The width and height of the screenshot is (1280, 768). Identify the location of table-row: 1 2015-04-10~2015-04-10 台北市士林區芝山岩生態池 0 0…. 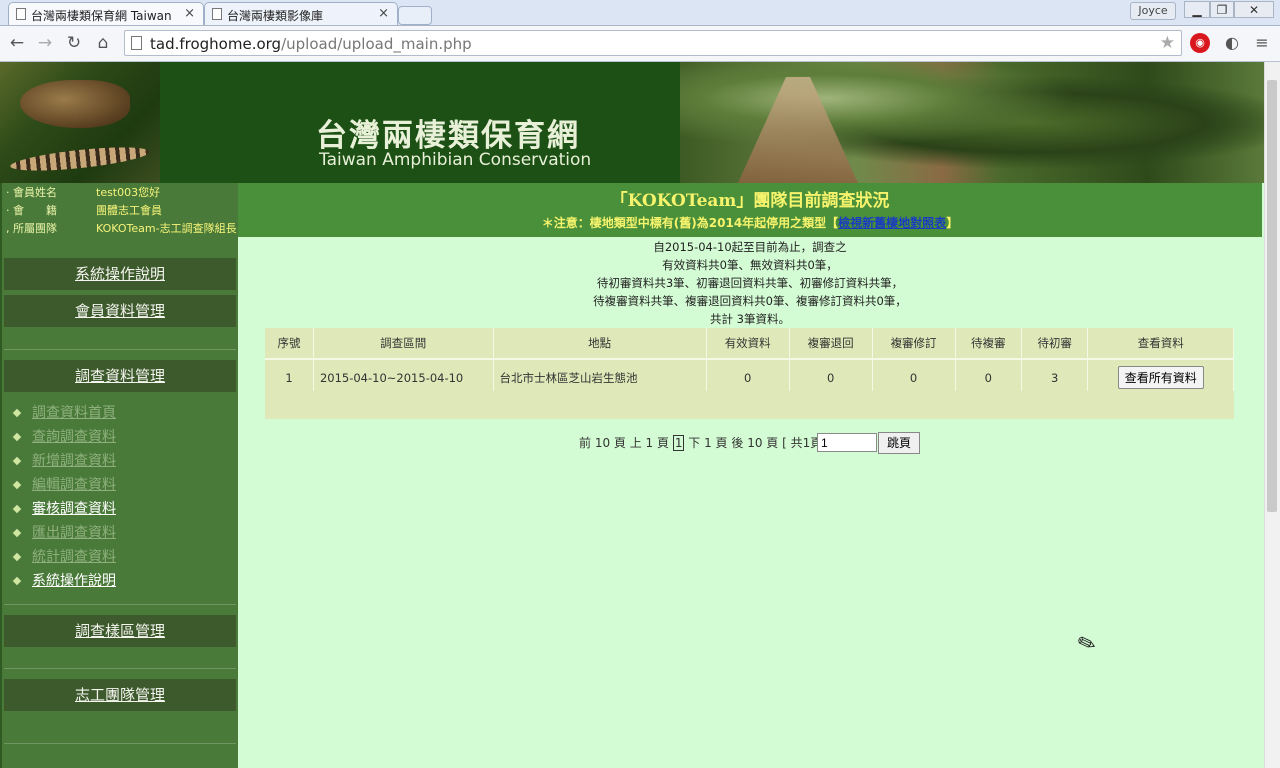
(749, 376).